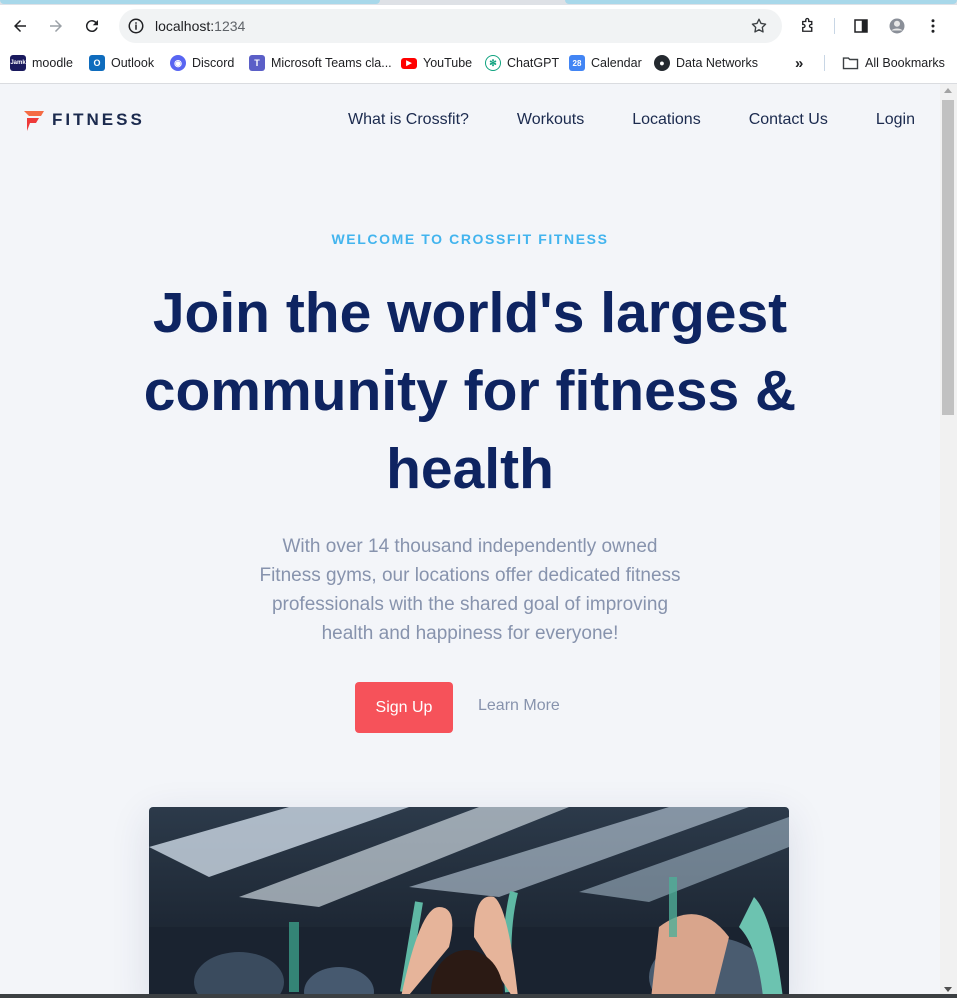 The image size is (957, 998). I want to click on side-panel-icon, so click(861, 26).